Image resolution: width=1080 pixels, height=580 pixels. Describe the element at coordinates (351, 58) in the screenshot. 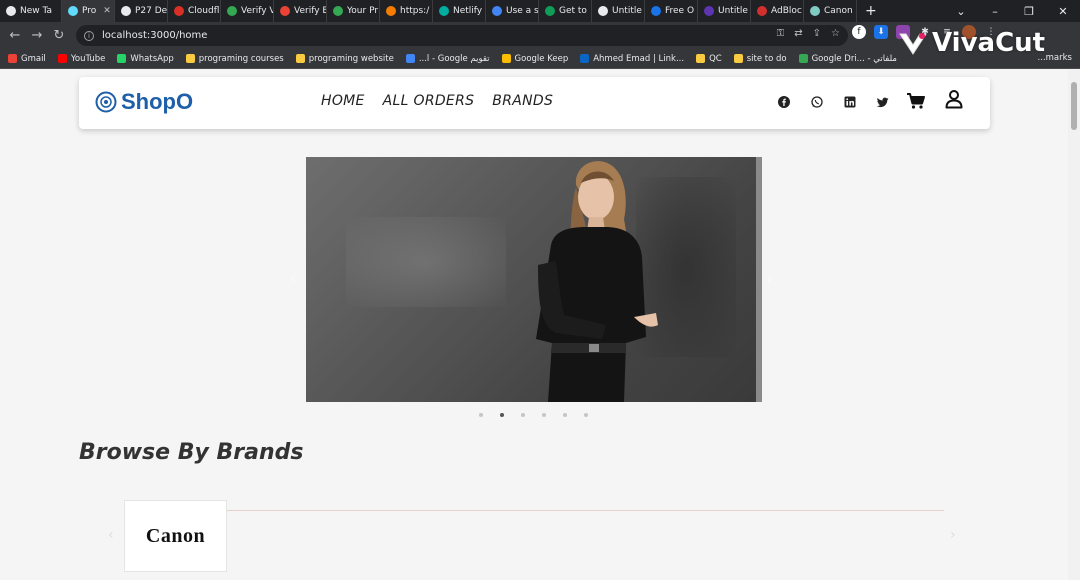

I see `bookmark-label: programing website` at that location.